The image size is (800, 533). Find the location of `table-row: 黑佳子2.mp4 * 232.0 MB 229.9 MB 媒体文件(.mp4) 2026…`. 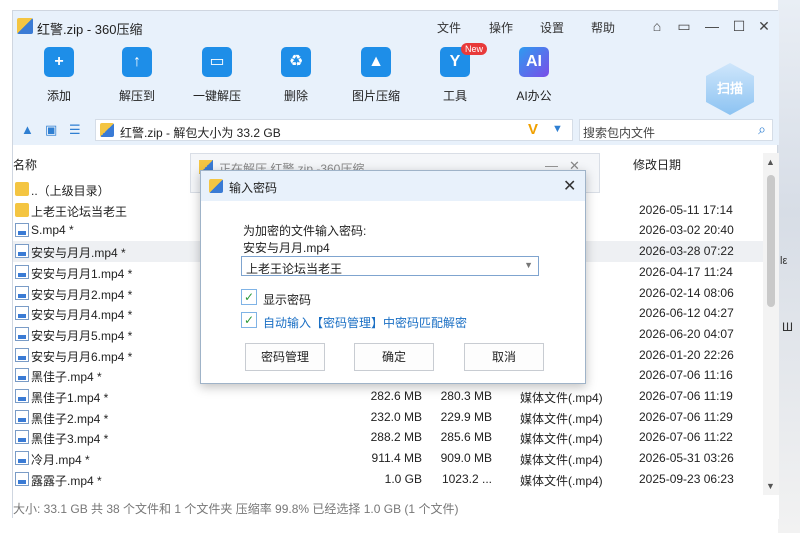

table-row: 黑佳子2.mp4 * 232.0 MB 229.9 MB 媒体文件(.mp4) 2026… is located at coordinates (388, 417).